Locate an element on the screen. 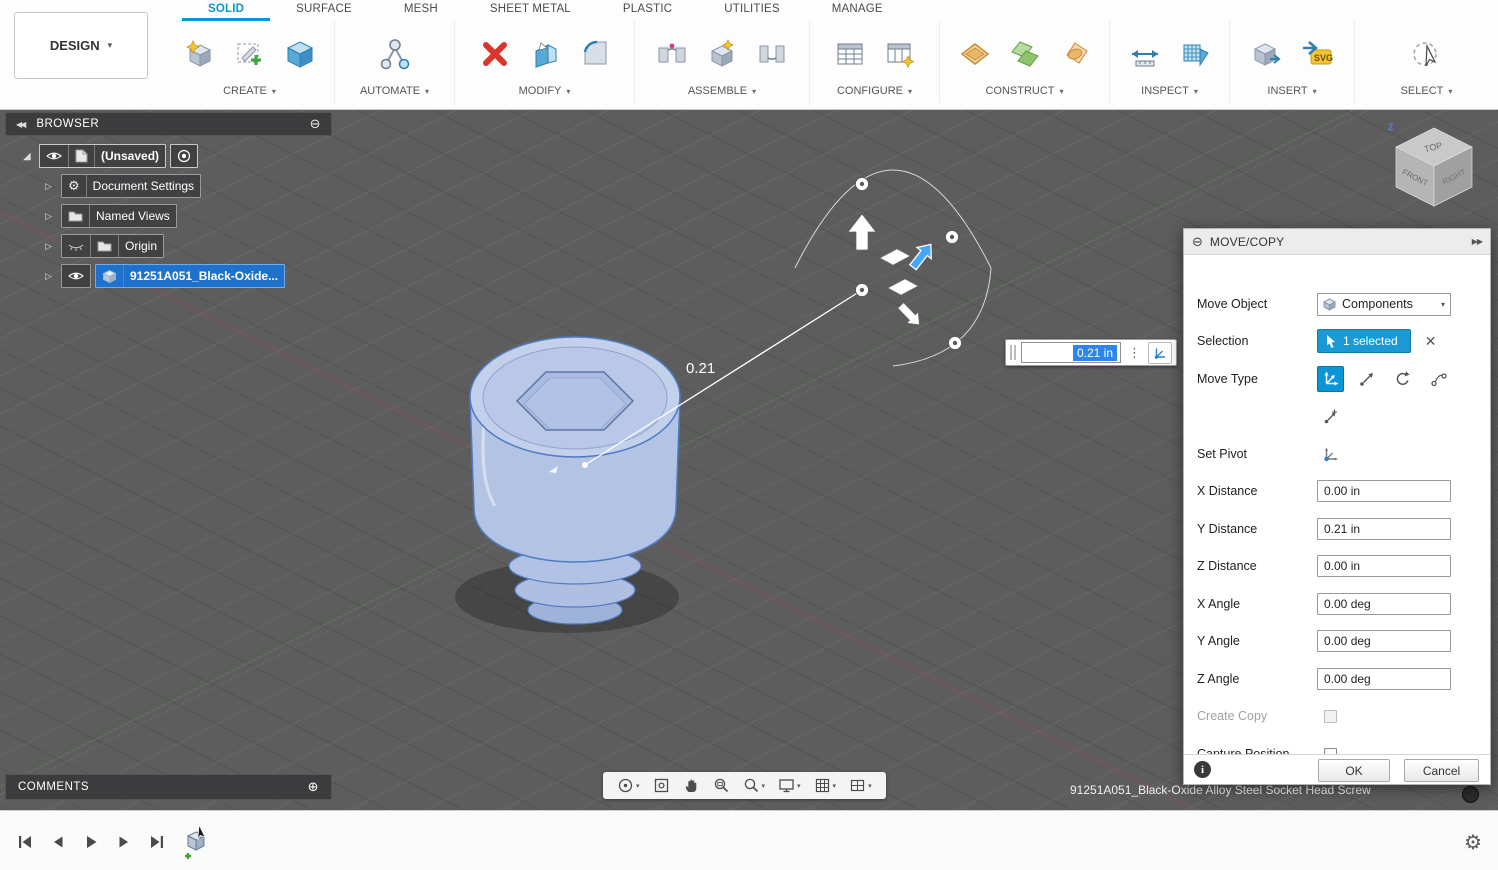 The image size is (1498, 870). x-angle-input is located at coordinates (1384, 604).